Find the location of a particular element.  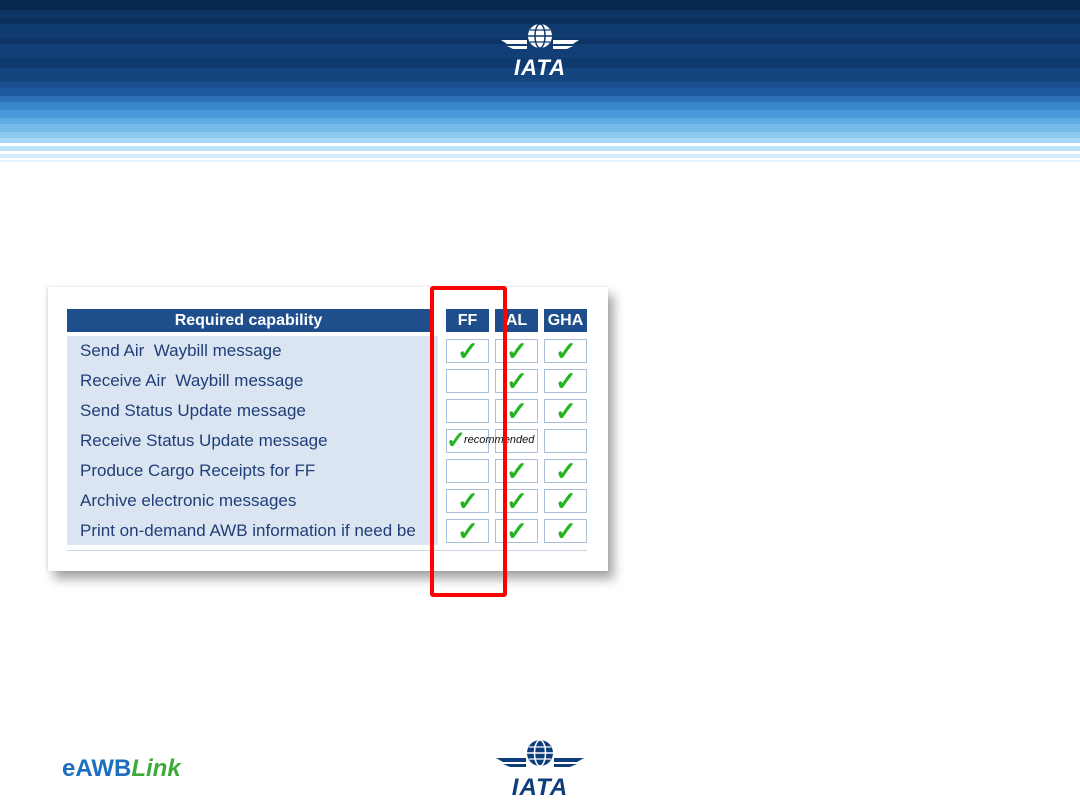

brand-suffix: Link is located at coordinates (156, 768).